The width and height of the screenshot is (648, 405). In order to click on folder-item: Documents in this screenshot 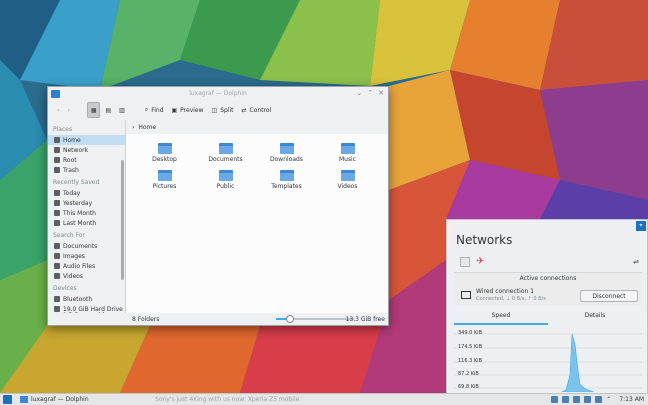, I will do `click(225, 152)`.